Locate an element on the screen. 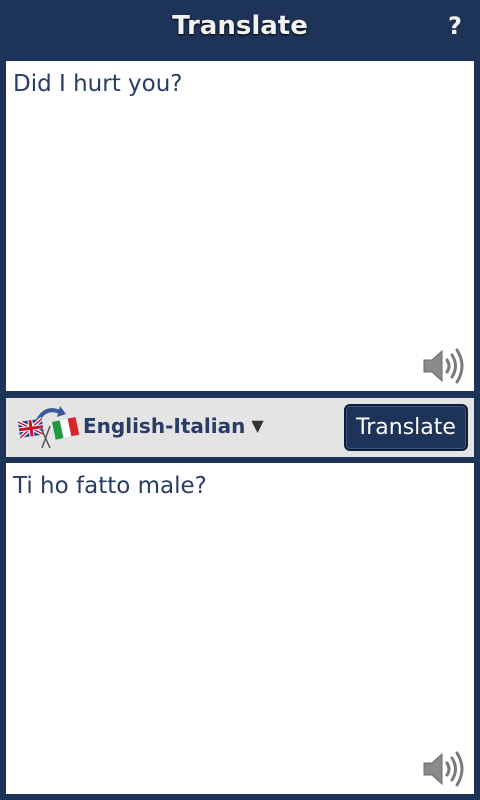  source-text: Did I hurt you? is located at coordinates (238, 84).